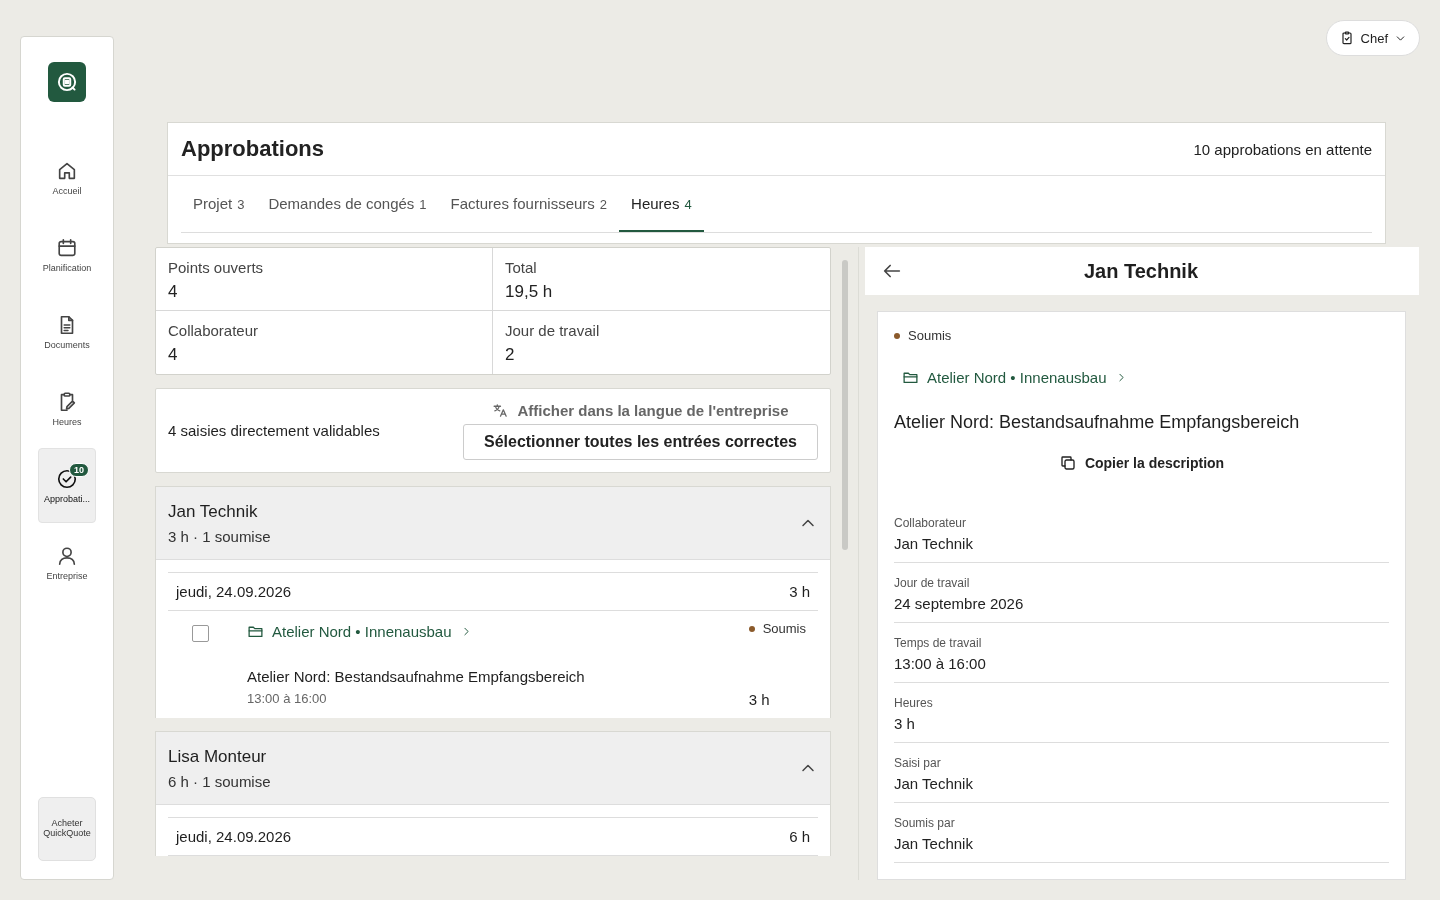  Describe the element at coordinates (510, 355) in the screenshot. I see `stat-value: 2` at that location.